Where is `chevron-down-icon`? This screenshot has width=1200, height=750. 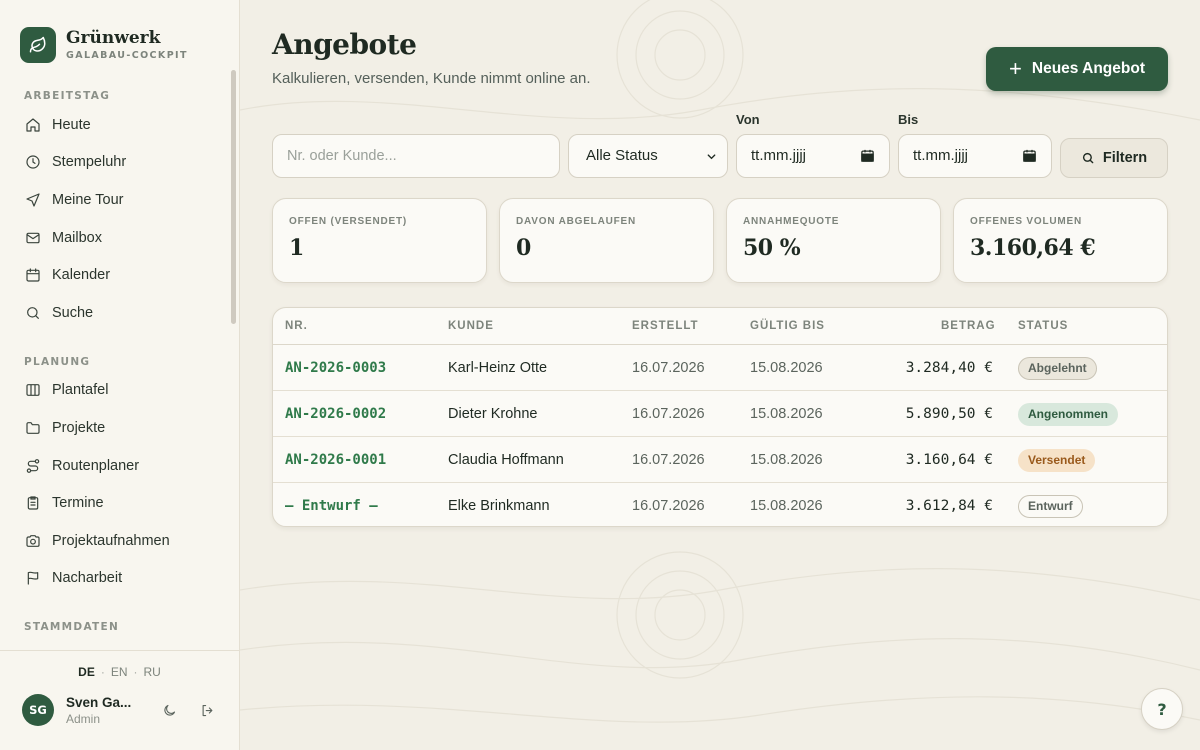
chevron-down-icon is located at coordinates (711, 157).